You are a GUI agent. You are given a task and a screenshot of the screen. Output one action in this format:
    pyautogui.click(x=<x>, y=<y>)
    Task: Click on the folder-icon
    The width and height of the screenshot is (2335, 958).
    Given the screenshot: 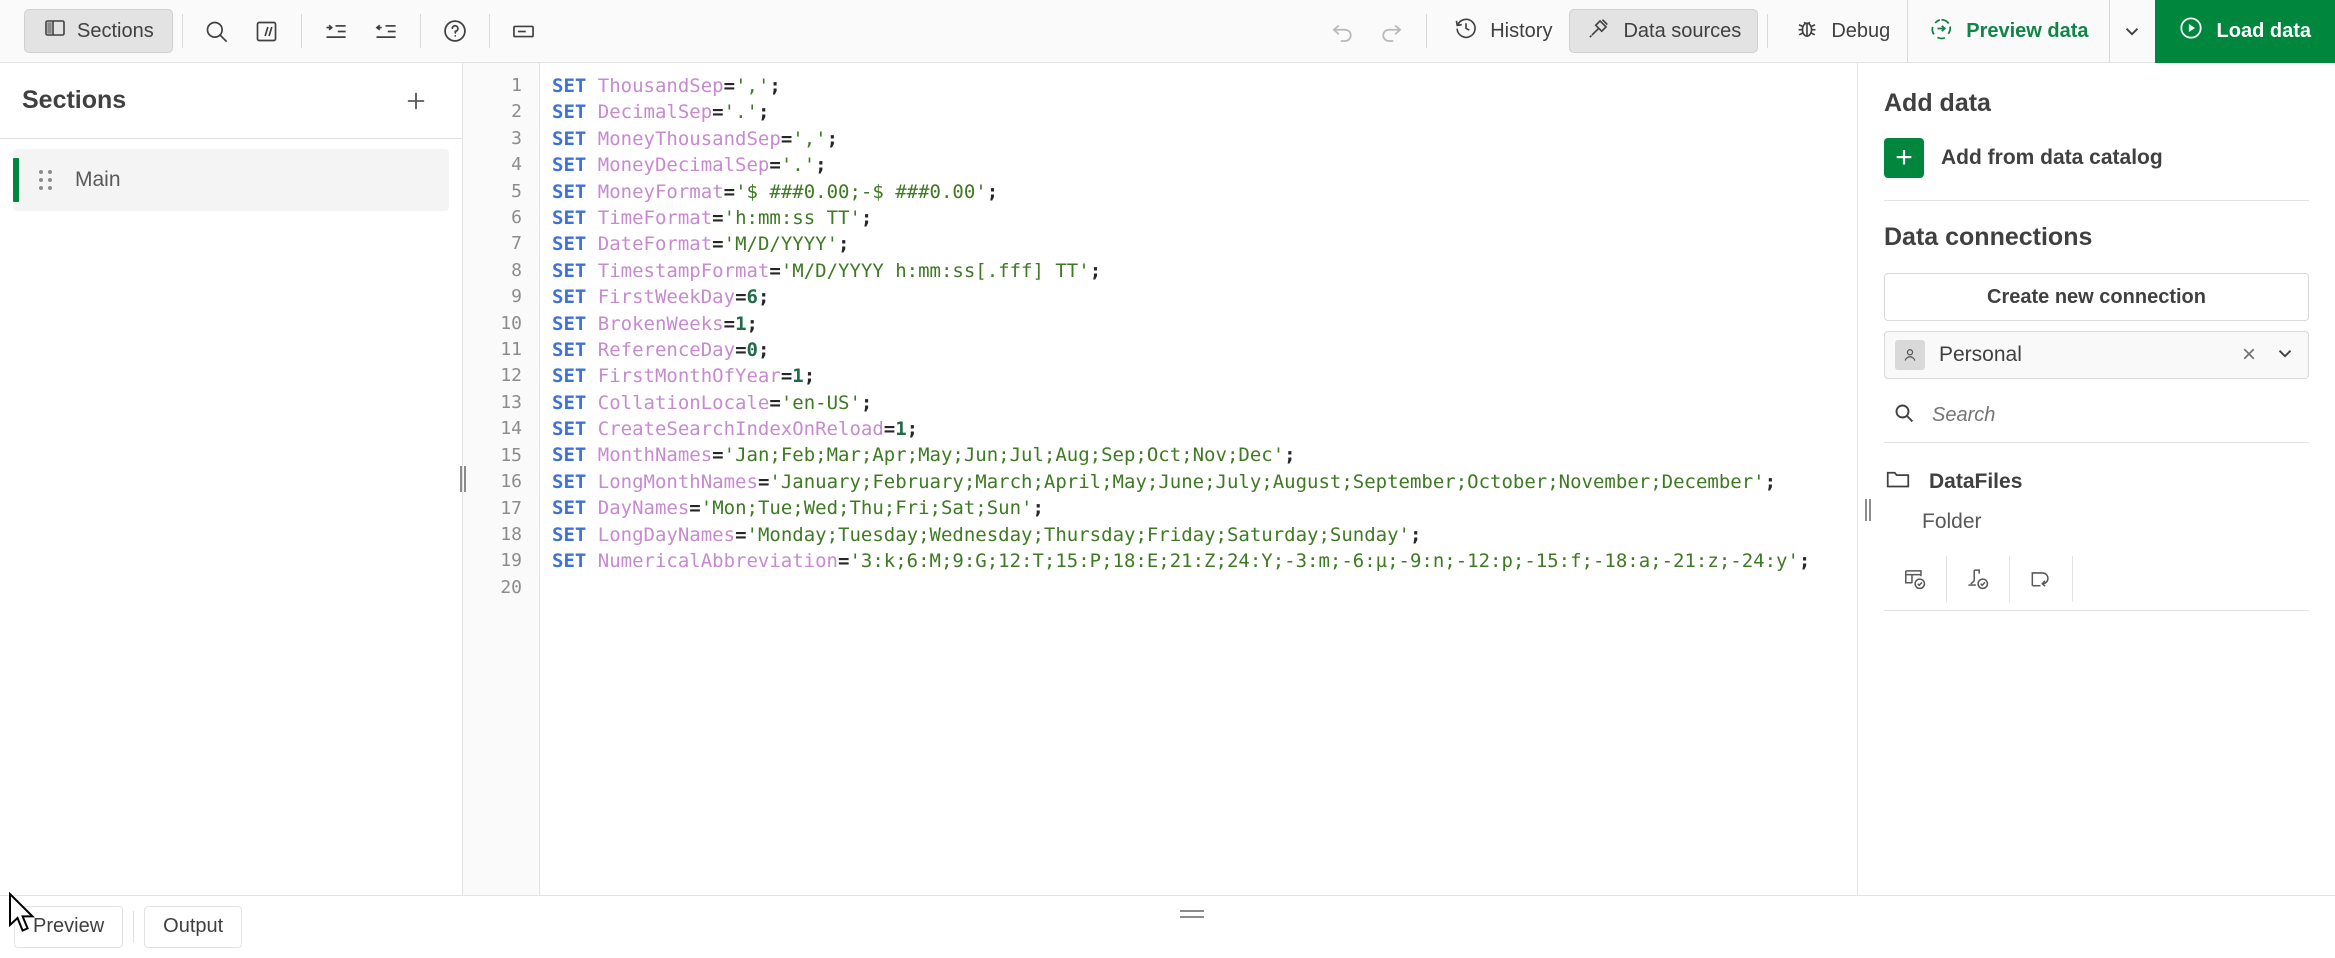 What is the action you would take?
    pyautogui.click(x=1898, y=482)
    